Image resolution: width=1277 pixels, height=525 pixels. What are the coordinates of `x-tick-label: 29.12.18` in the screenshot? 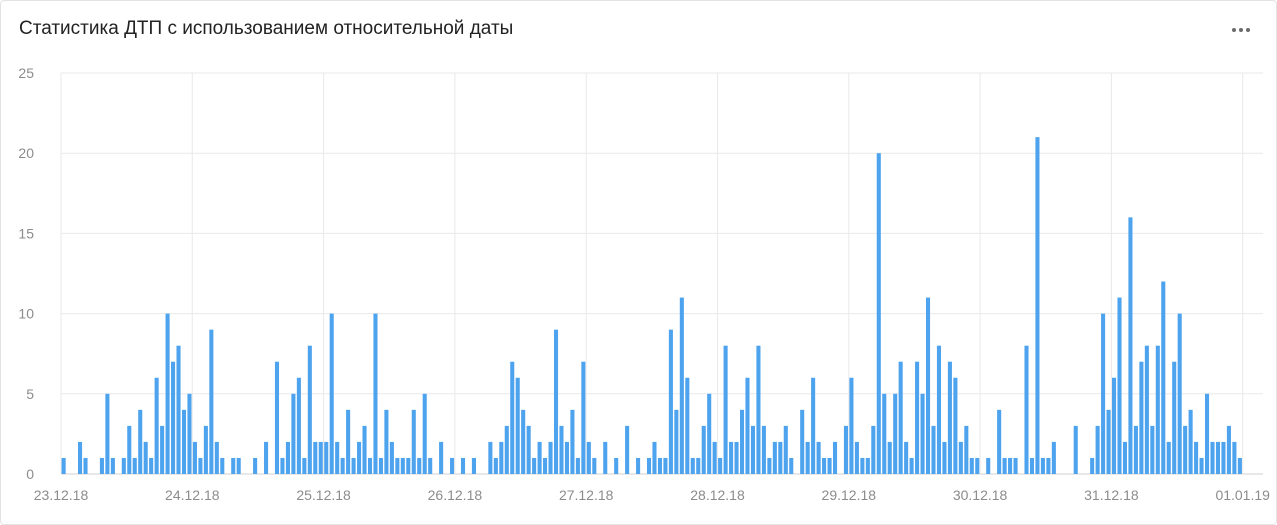 It's located at (849, 495).